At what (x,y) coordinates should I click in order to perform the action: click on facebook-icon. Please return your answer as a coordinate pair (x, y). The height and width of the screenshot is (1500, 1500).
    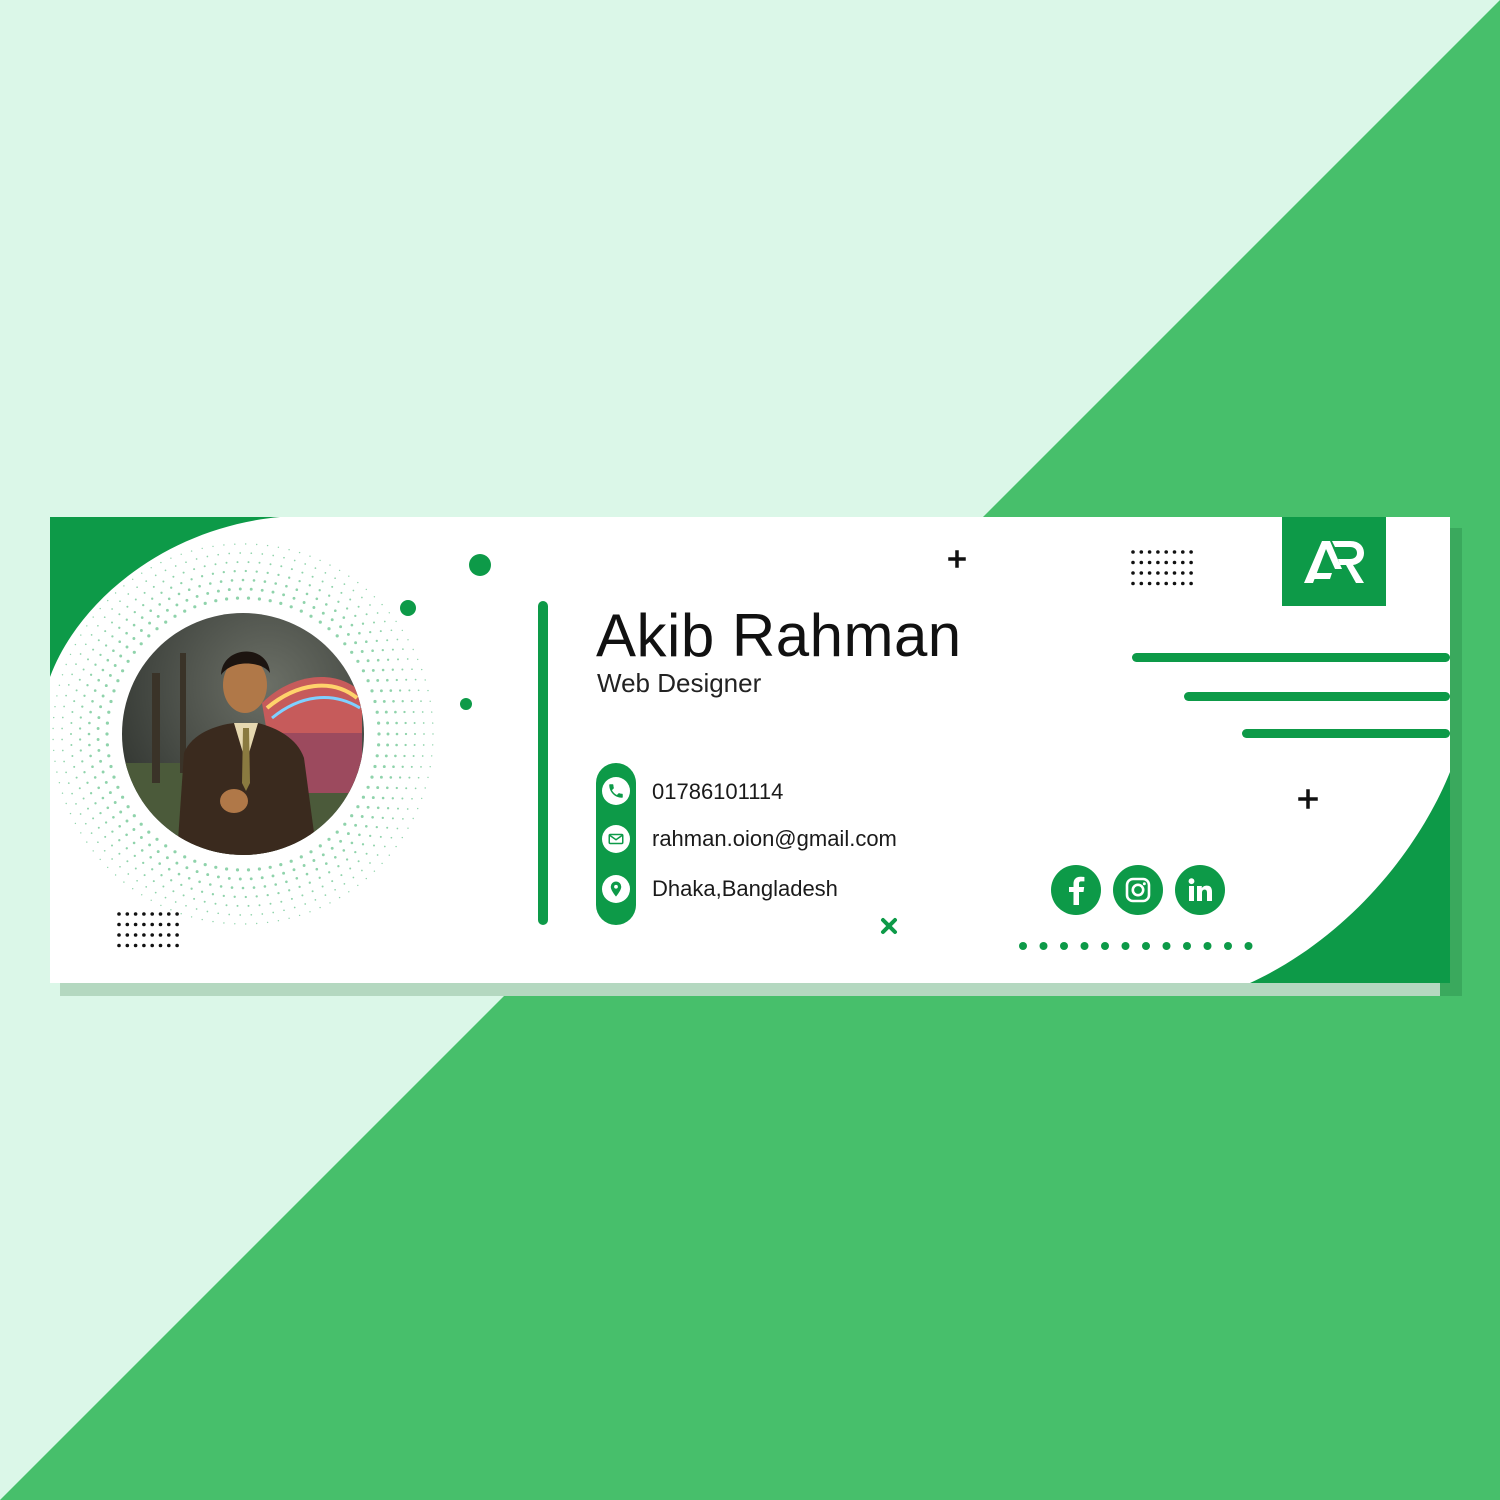
    Looking at the image, I should click on (1077, 890).